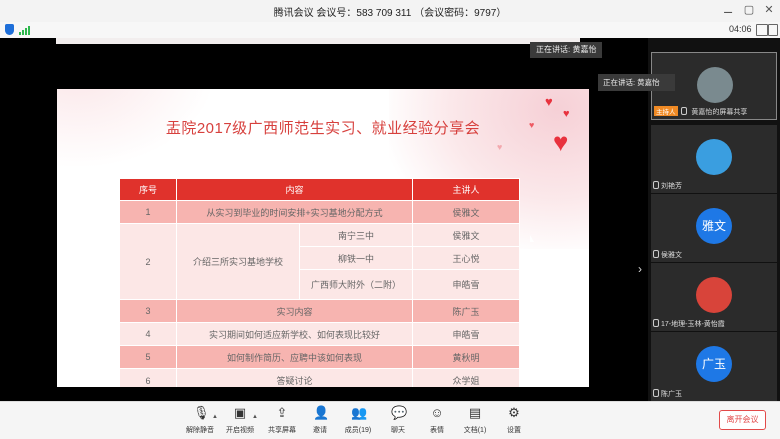  I want to click on settings-button: ⚙ 设置, so click(514, 420).